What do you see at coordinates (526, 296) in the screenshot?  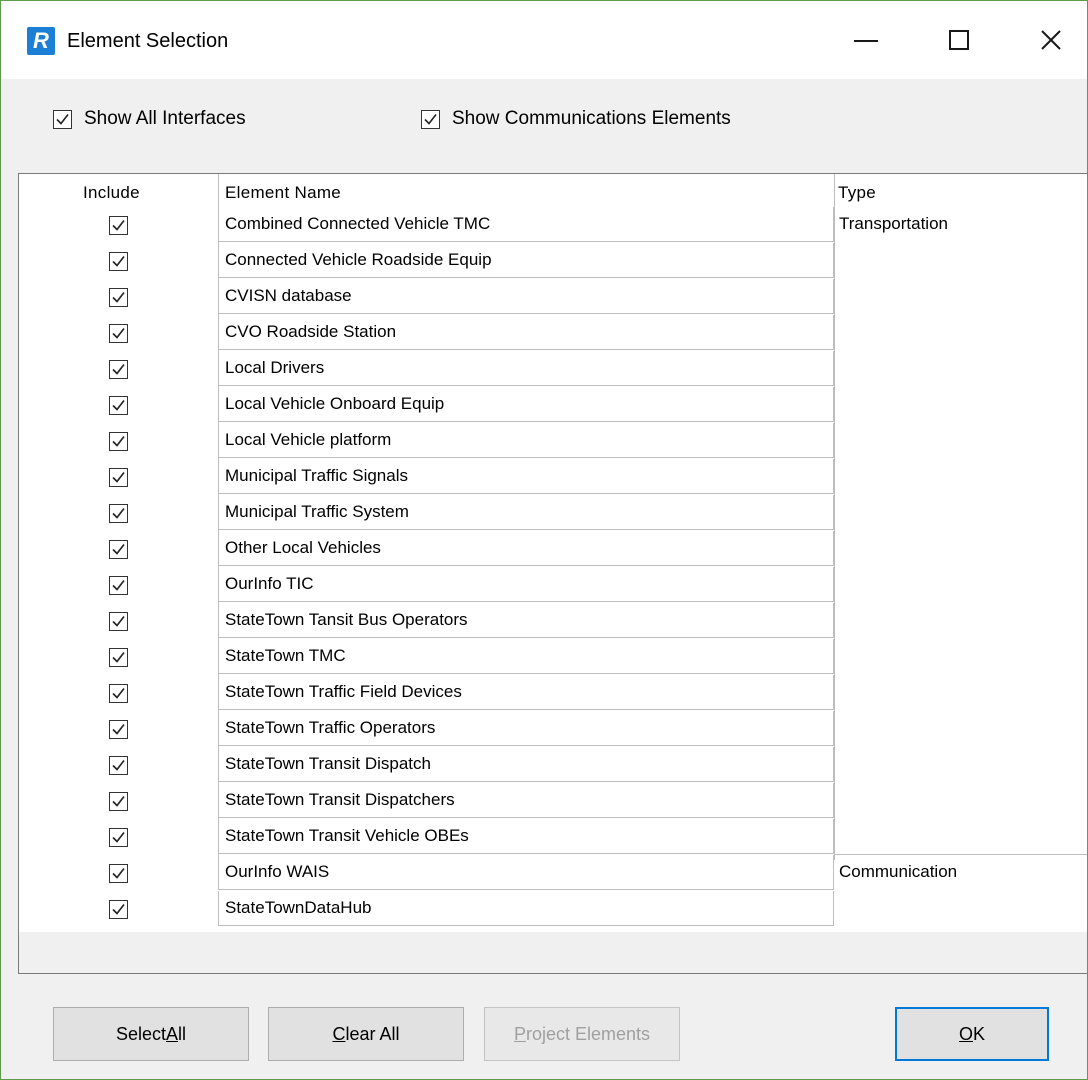 I see `element-name-cell: CVISN database` at bounding box center [526, 296].